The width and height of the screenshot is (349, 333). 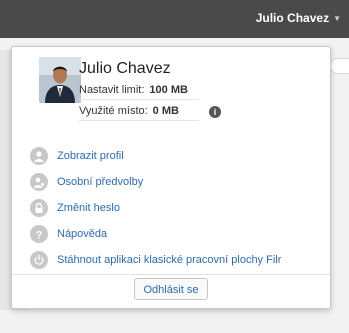 I want to click on power-icon, so click(x=39, y=260).